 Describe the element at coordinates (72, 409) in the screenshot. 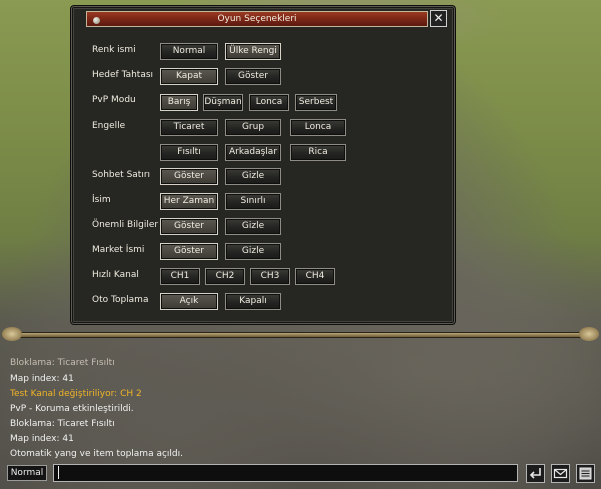

I see `chat-message: PvP - Koruma etkinleştirildi.` at that location.